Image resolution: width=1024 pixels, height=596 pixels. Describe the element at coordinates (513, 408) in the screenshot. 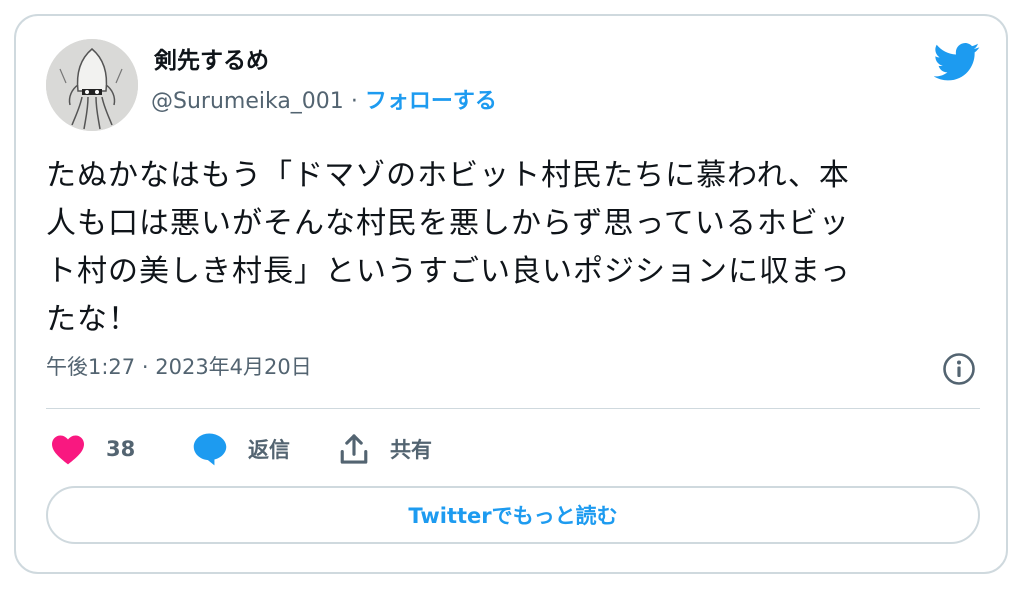

I see `divider` at that location.